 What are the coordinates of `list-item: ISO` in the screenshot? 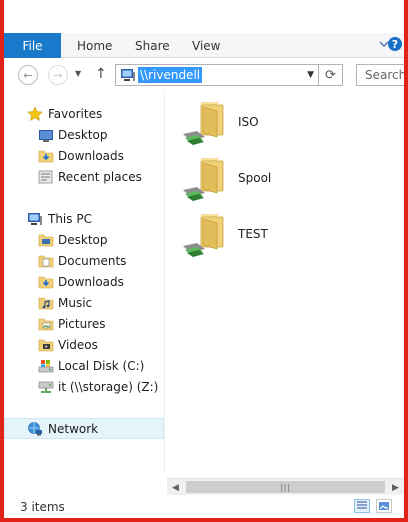 It's located at (253, 124).